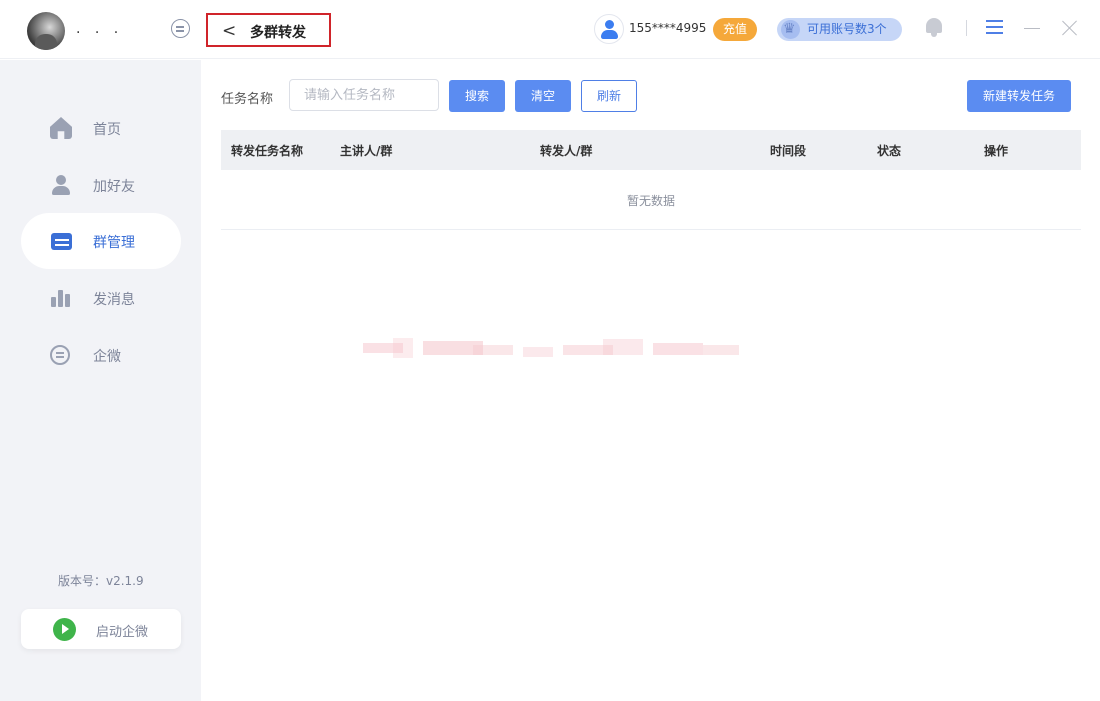 This screenshot has height=701, width=1100. What do you see at coordinates (934, 27) in the screenshot?
I see `bell-icon` at bounding box center [934, 27].